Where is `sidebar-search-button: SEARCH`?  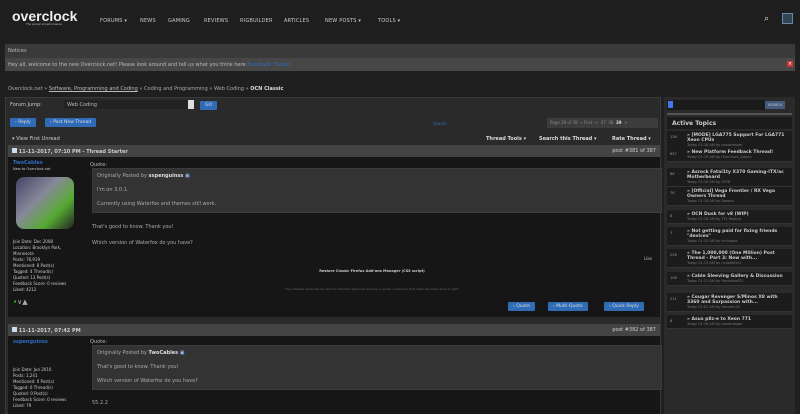
sidebar-search-button: SEARCH is located at coordinates (775, 105).